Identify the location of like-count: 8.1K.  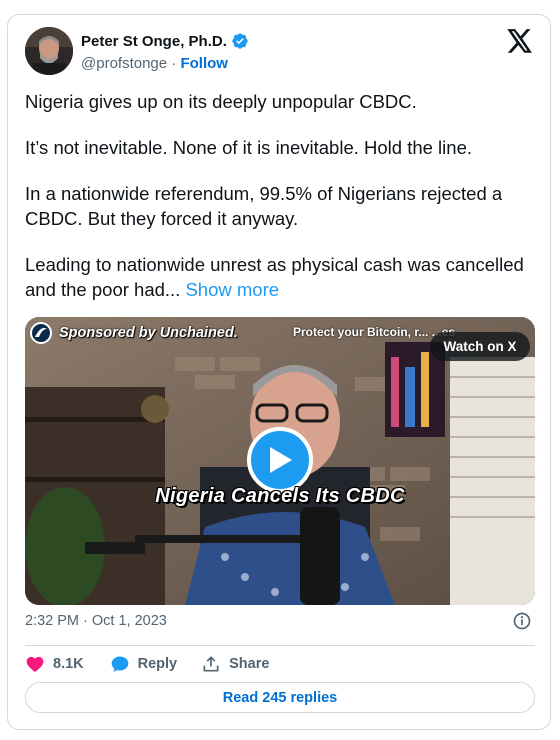
(68, 664).